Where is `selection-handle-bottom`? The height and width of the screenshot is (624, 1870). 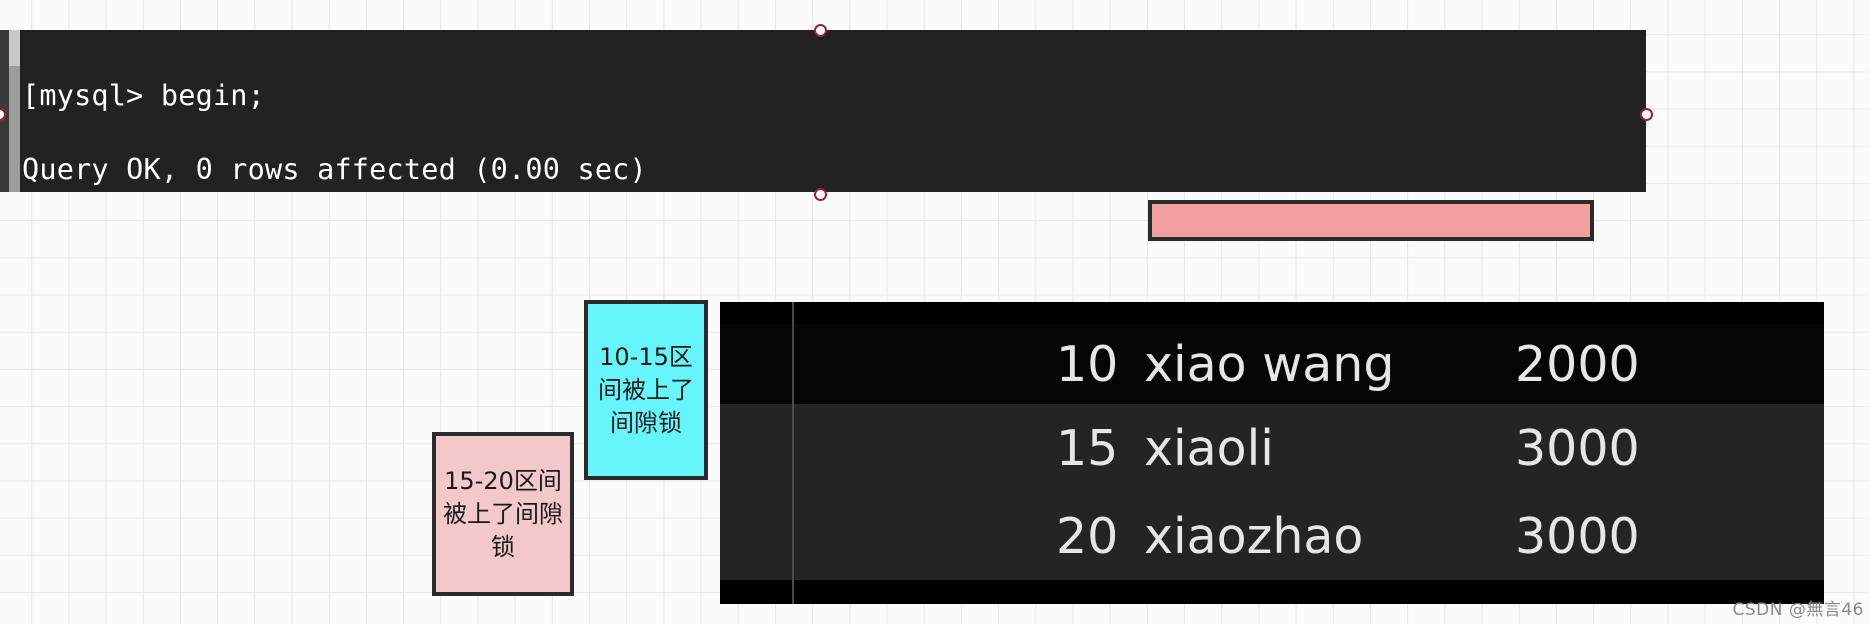 selection-handle-bottom is located at coordinates (820, 194).